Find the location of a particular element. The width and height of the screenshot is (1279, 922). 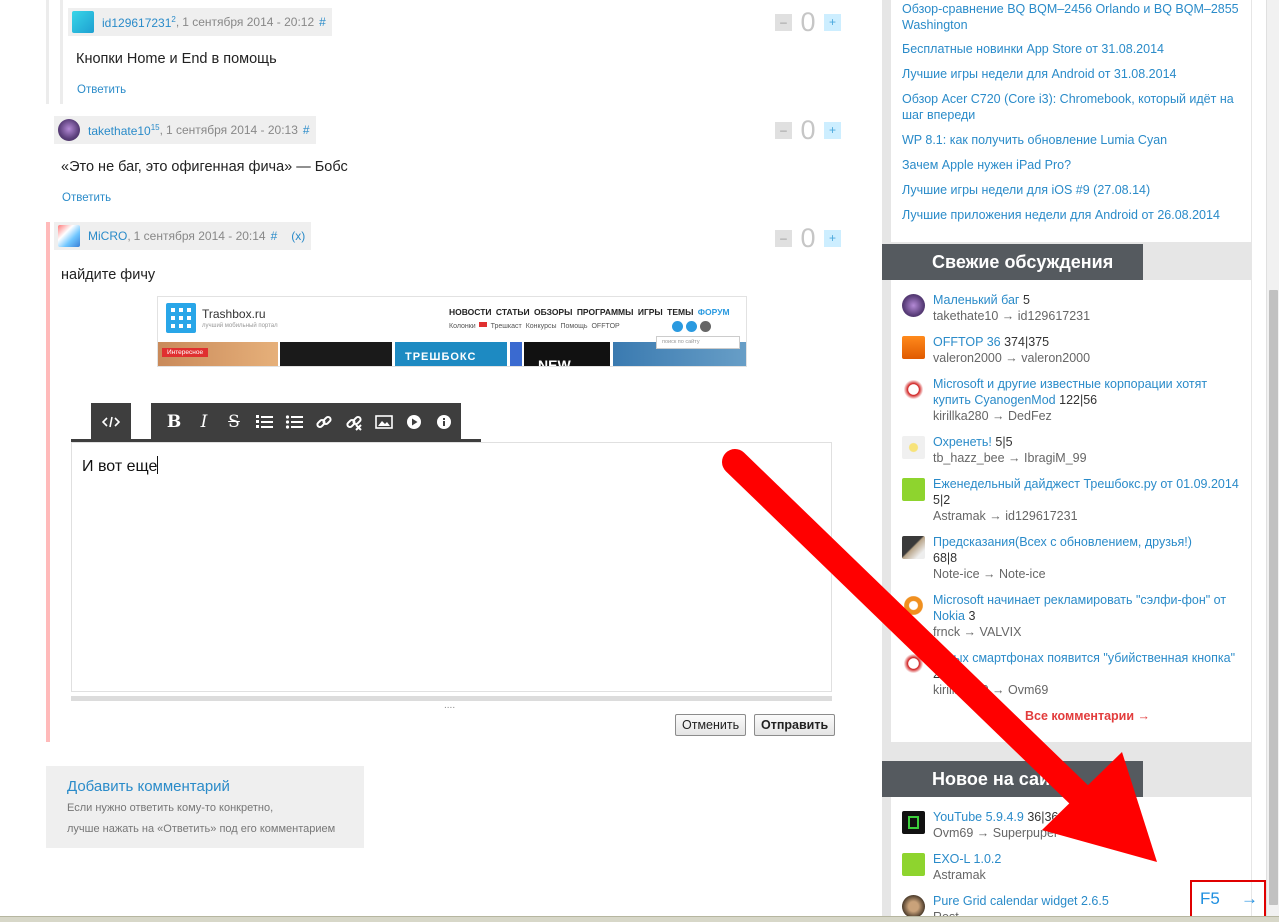

comment-author: takethate1015 is located at coordinates (124, 130).